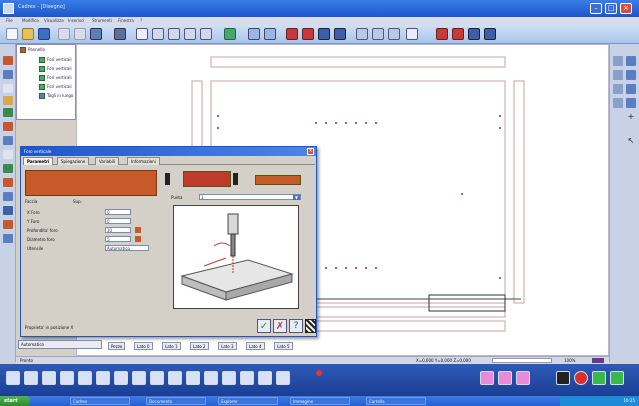 The height and width of the screenshot is (406, 639). Describe the element at coordinates (581, 378) in the screenshot. I see `dock-icon-stop-red` at that location.